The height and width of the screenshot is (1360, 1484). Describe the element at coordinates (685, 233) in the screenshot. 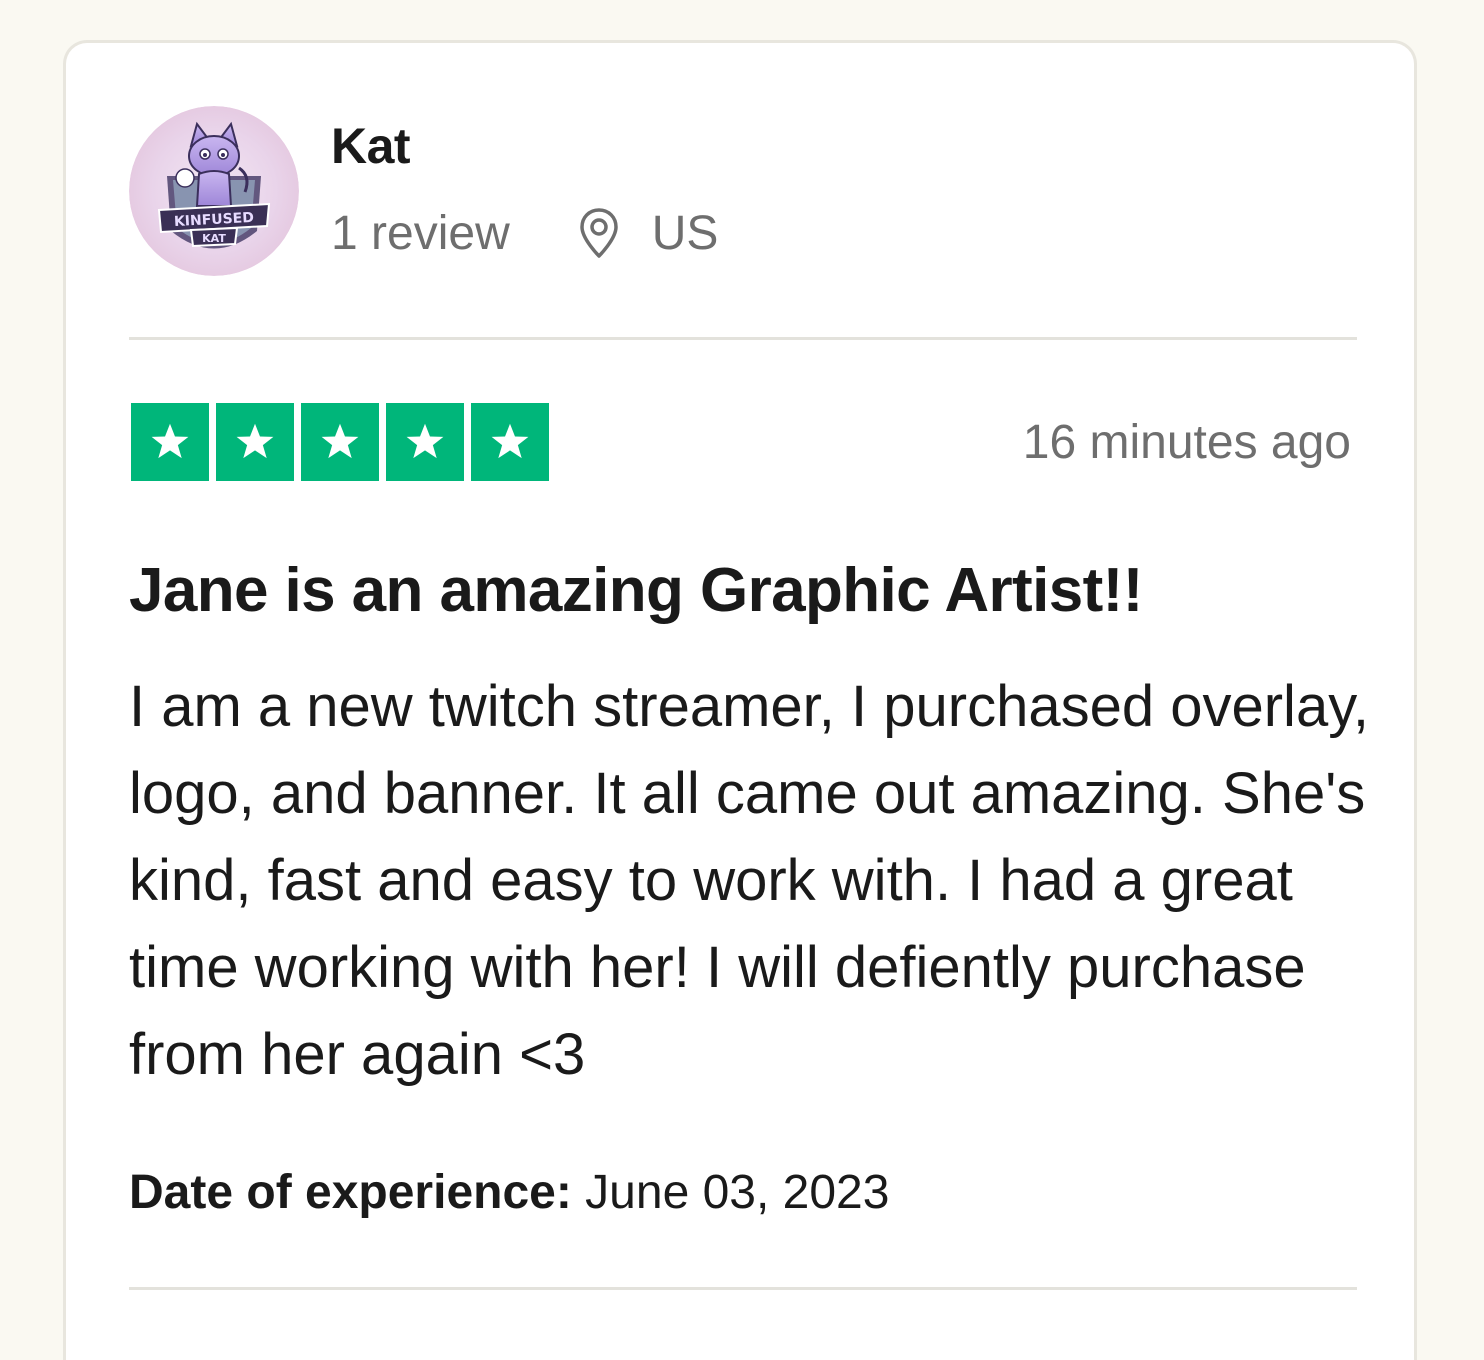

I see `reviewer-country: US` at that location.